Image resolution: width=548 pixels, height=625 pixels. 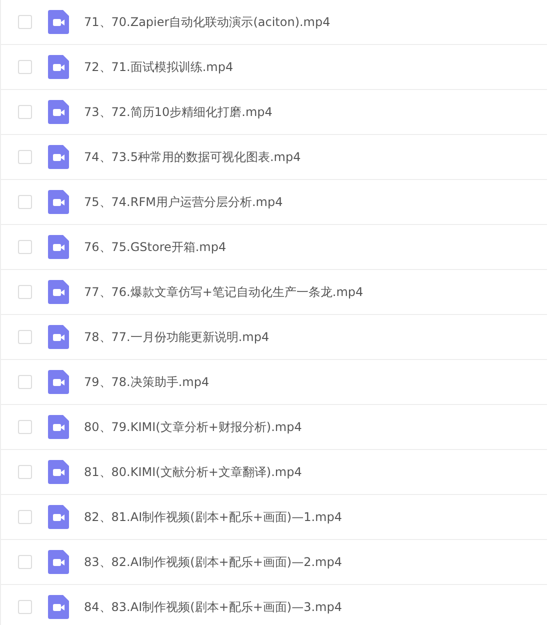 I want to click on file-name: 75、74.RFM用户运营分层分析.mp4, so click(x=183, y=202).